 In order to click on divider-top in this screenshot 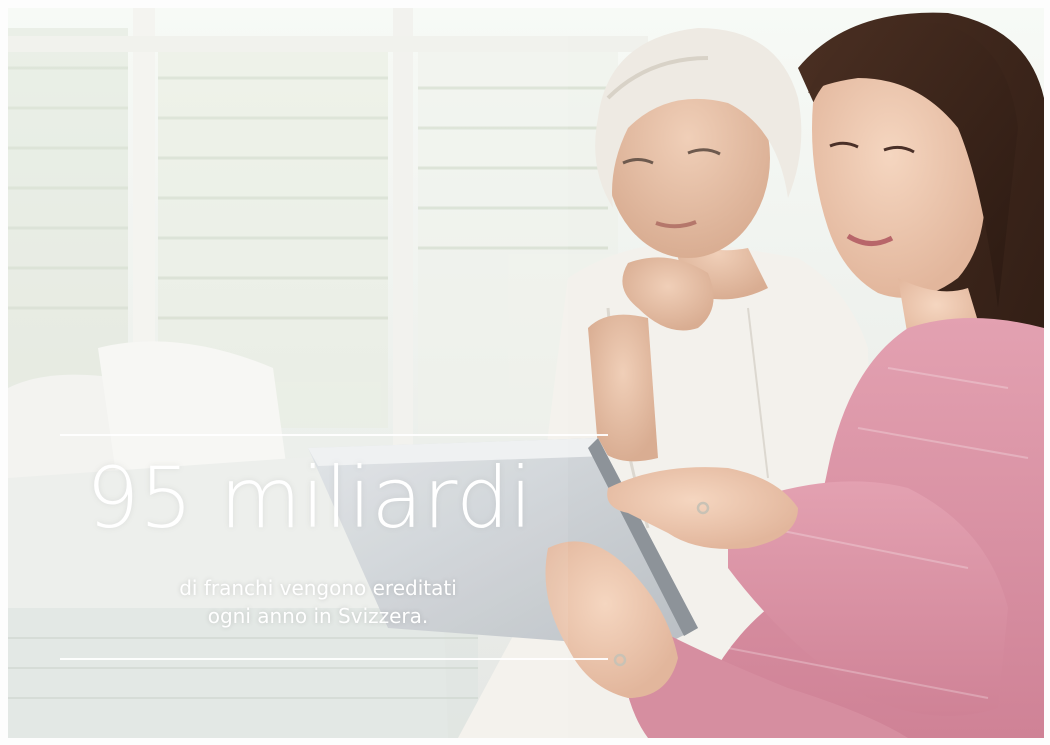, I will do `click(334, 435)`.